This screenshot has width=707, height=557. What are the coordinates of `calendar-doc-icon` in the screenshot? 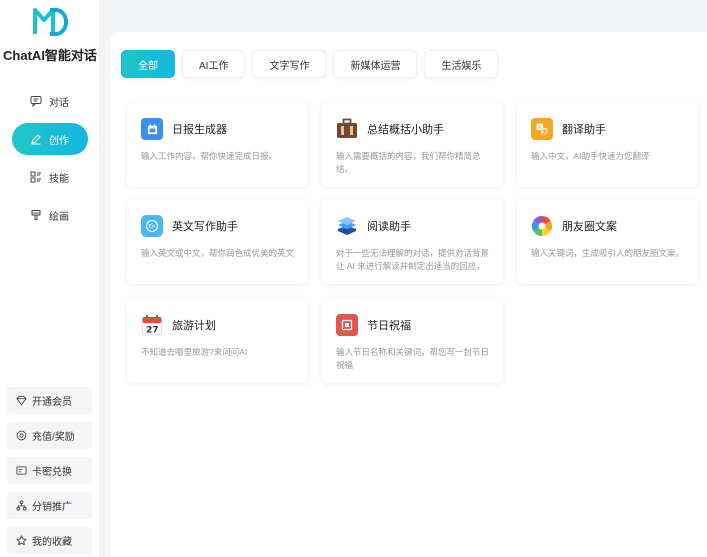 It's located at (152, 129).